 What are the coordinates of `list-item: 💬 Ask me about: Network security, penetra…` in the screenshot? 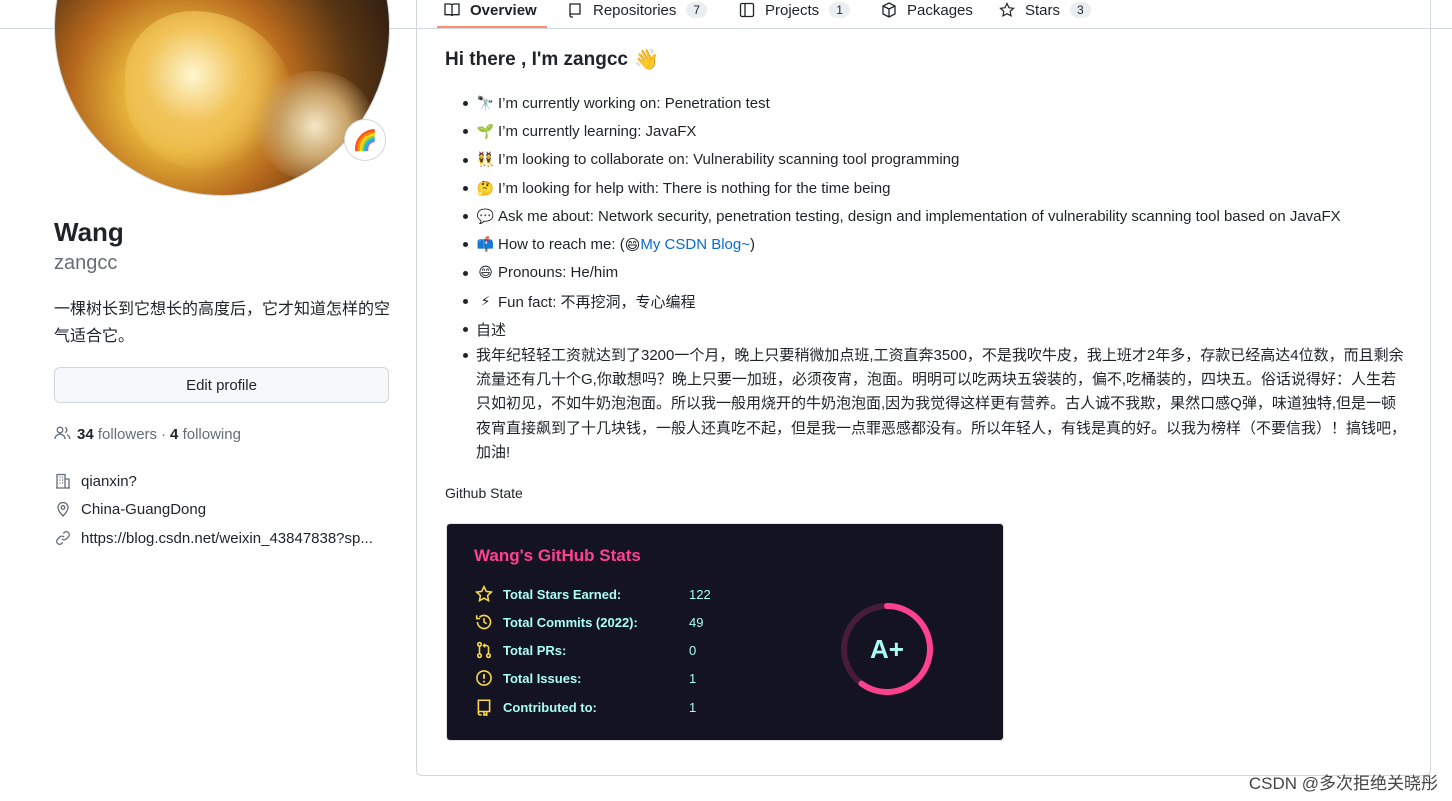 It's located at (925, 216).